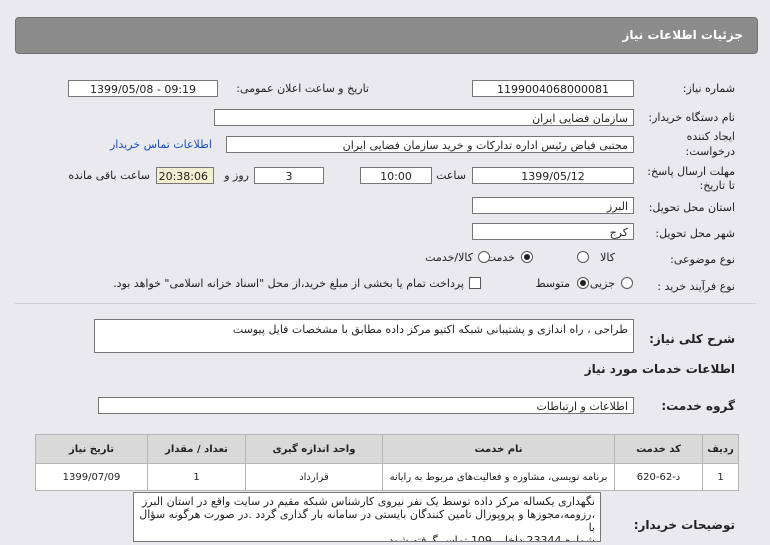  What do you see at coordinates (91, 449) in the screenshot?
I see `col-date-header: تاریخ نیاز` at bounding box center [91, 449].